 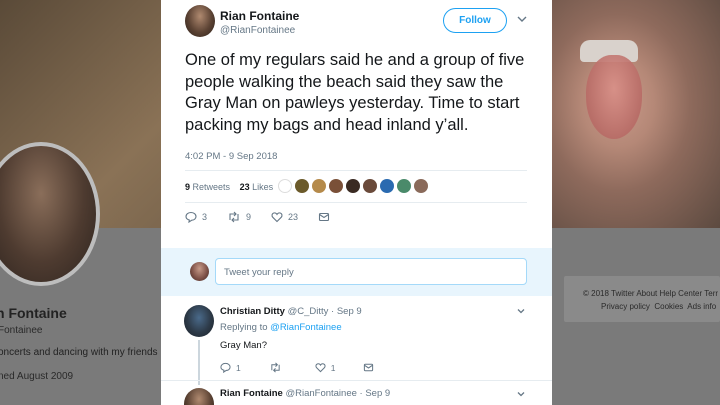 I want to click on like-button: 1, so click(x=325, y=367).